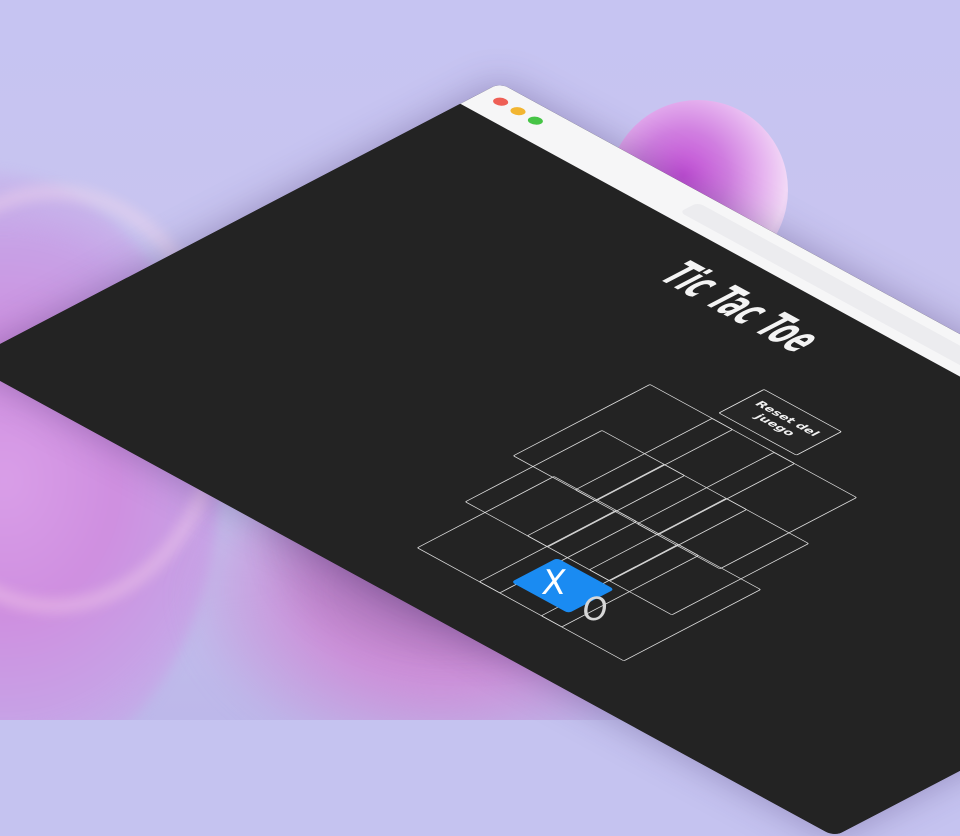 Image resolution: width=960 pixels, height=836 pixels. I want to click on maximize-window-button, so click(535, 120).